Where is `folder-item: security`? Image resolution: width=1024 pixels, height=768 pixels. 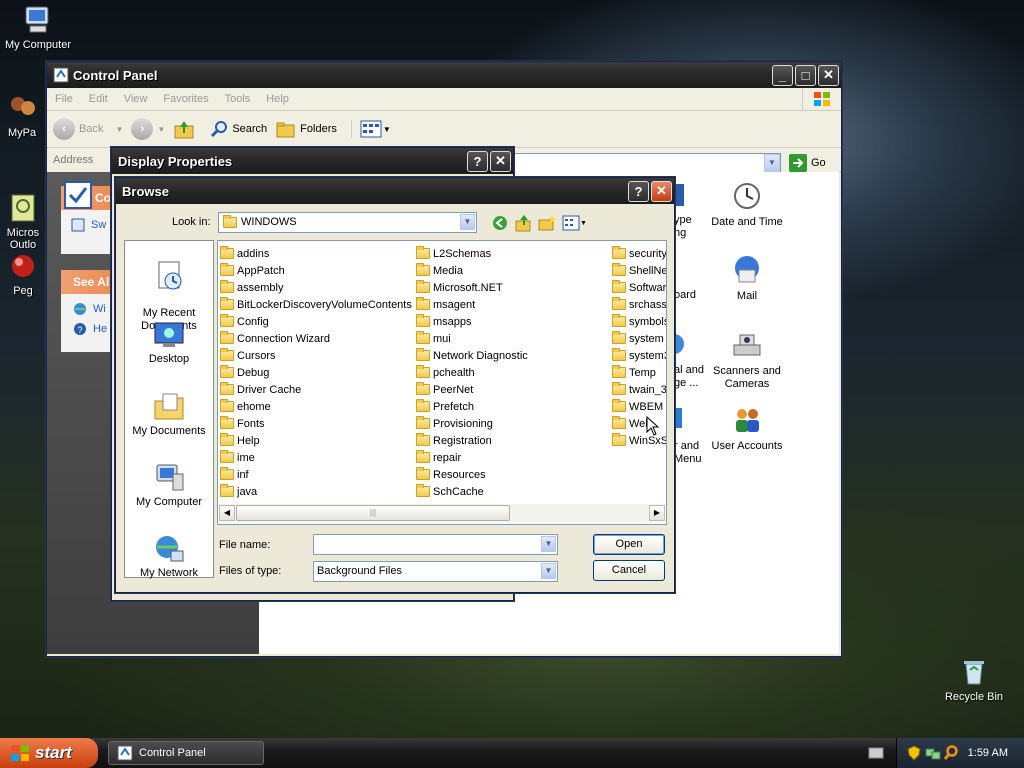
folder-item: security is located at coordinates (639, 253).